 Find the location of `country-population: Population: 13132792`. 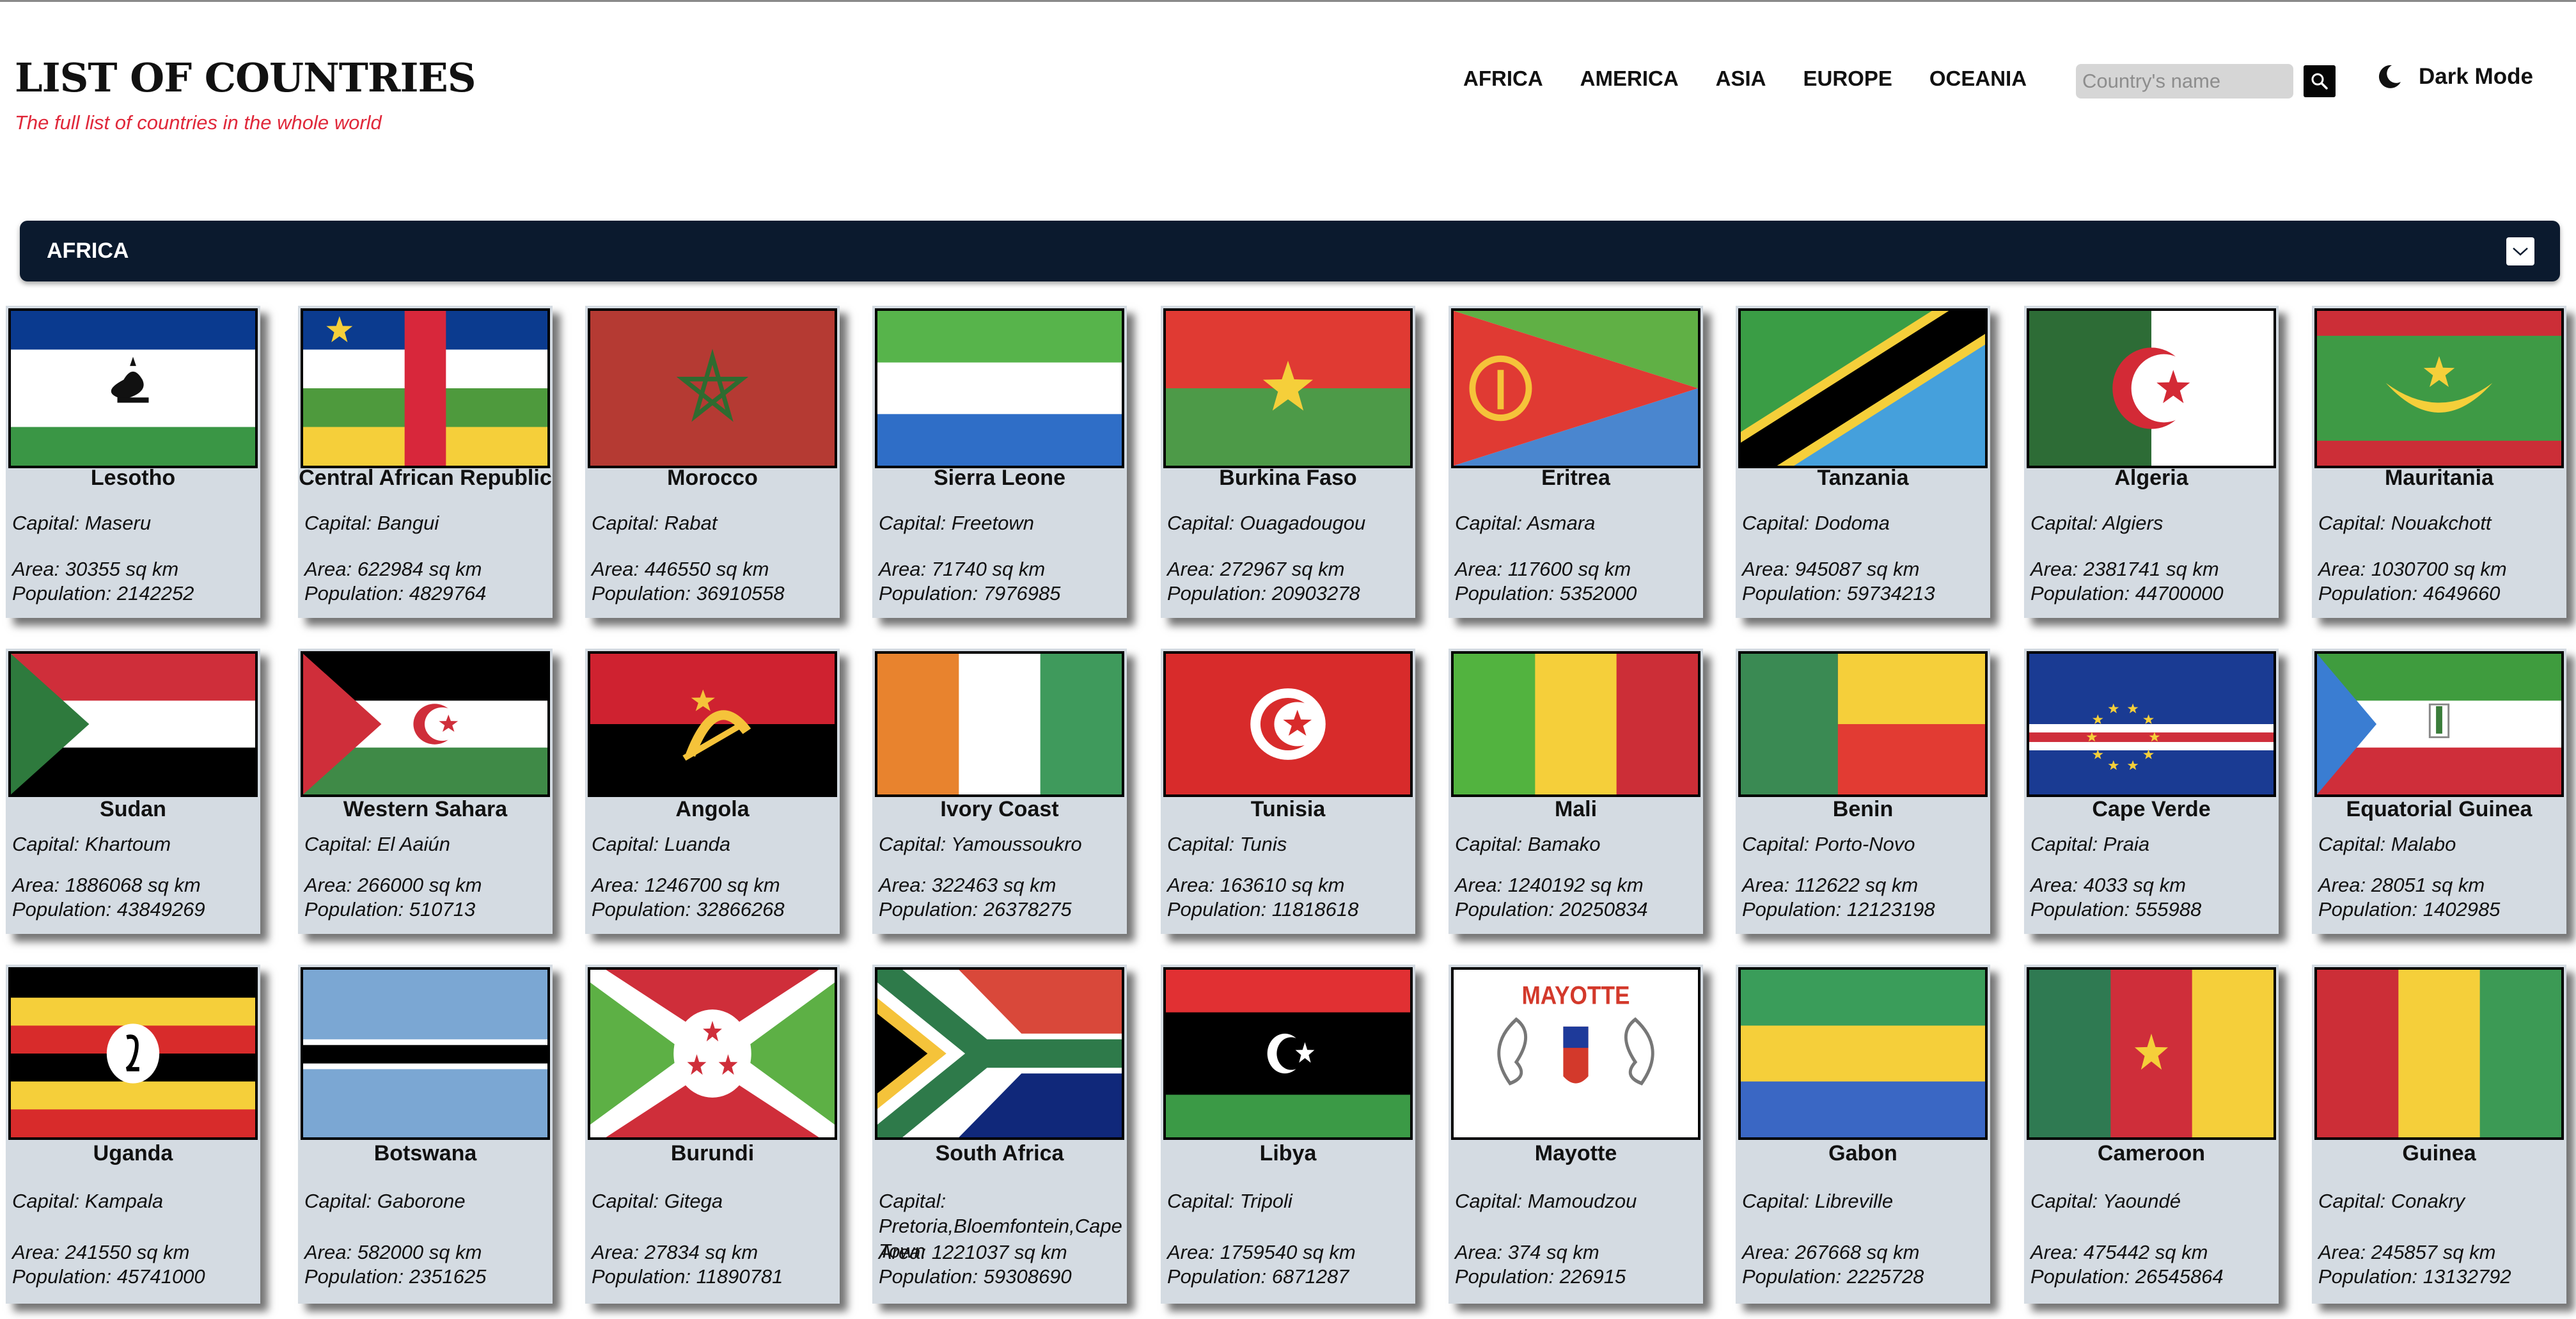

country-population: Population: 13132792 is located at coordinates (2414, 1276).